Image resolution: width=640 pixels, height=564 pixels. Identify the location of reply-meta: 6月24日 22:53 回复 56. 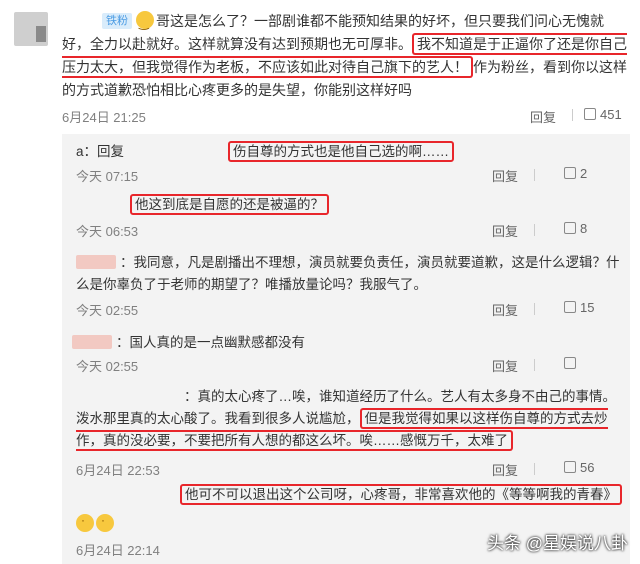
(346, 469).